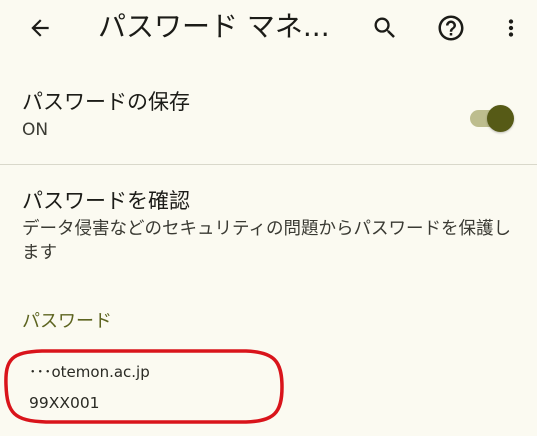 This screenshot has height=436, width=537. What do you see at coordinates (67, 321) in the screenshot?
I see `passwords-section-header: パスワード` at bounding box center [67, 321].